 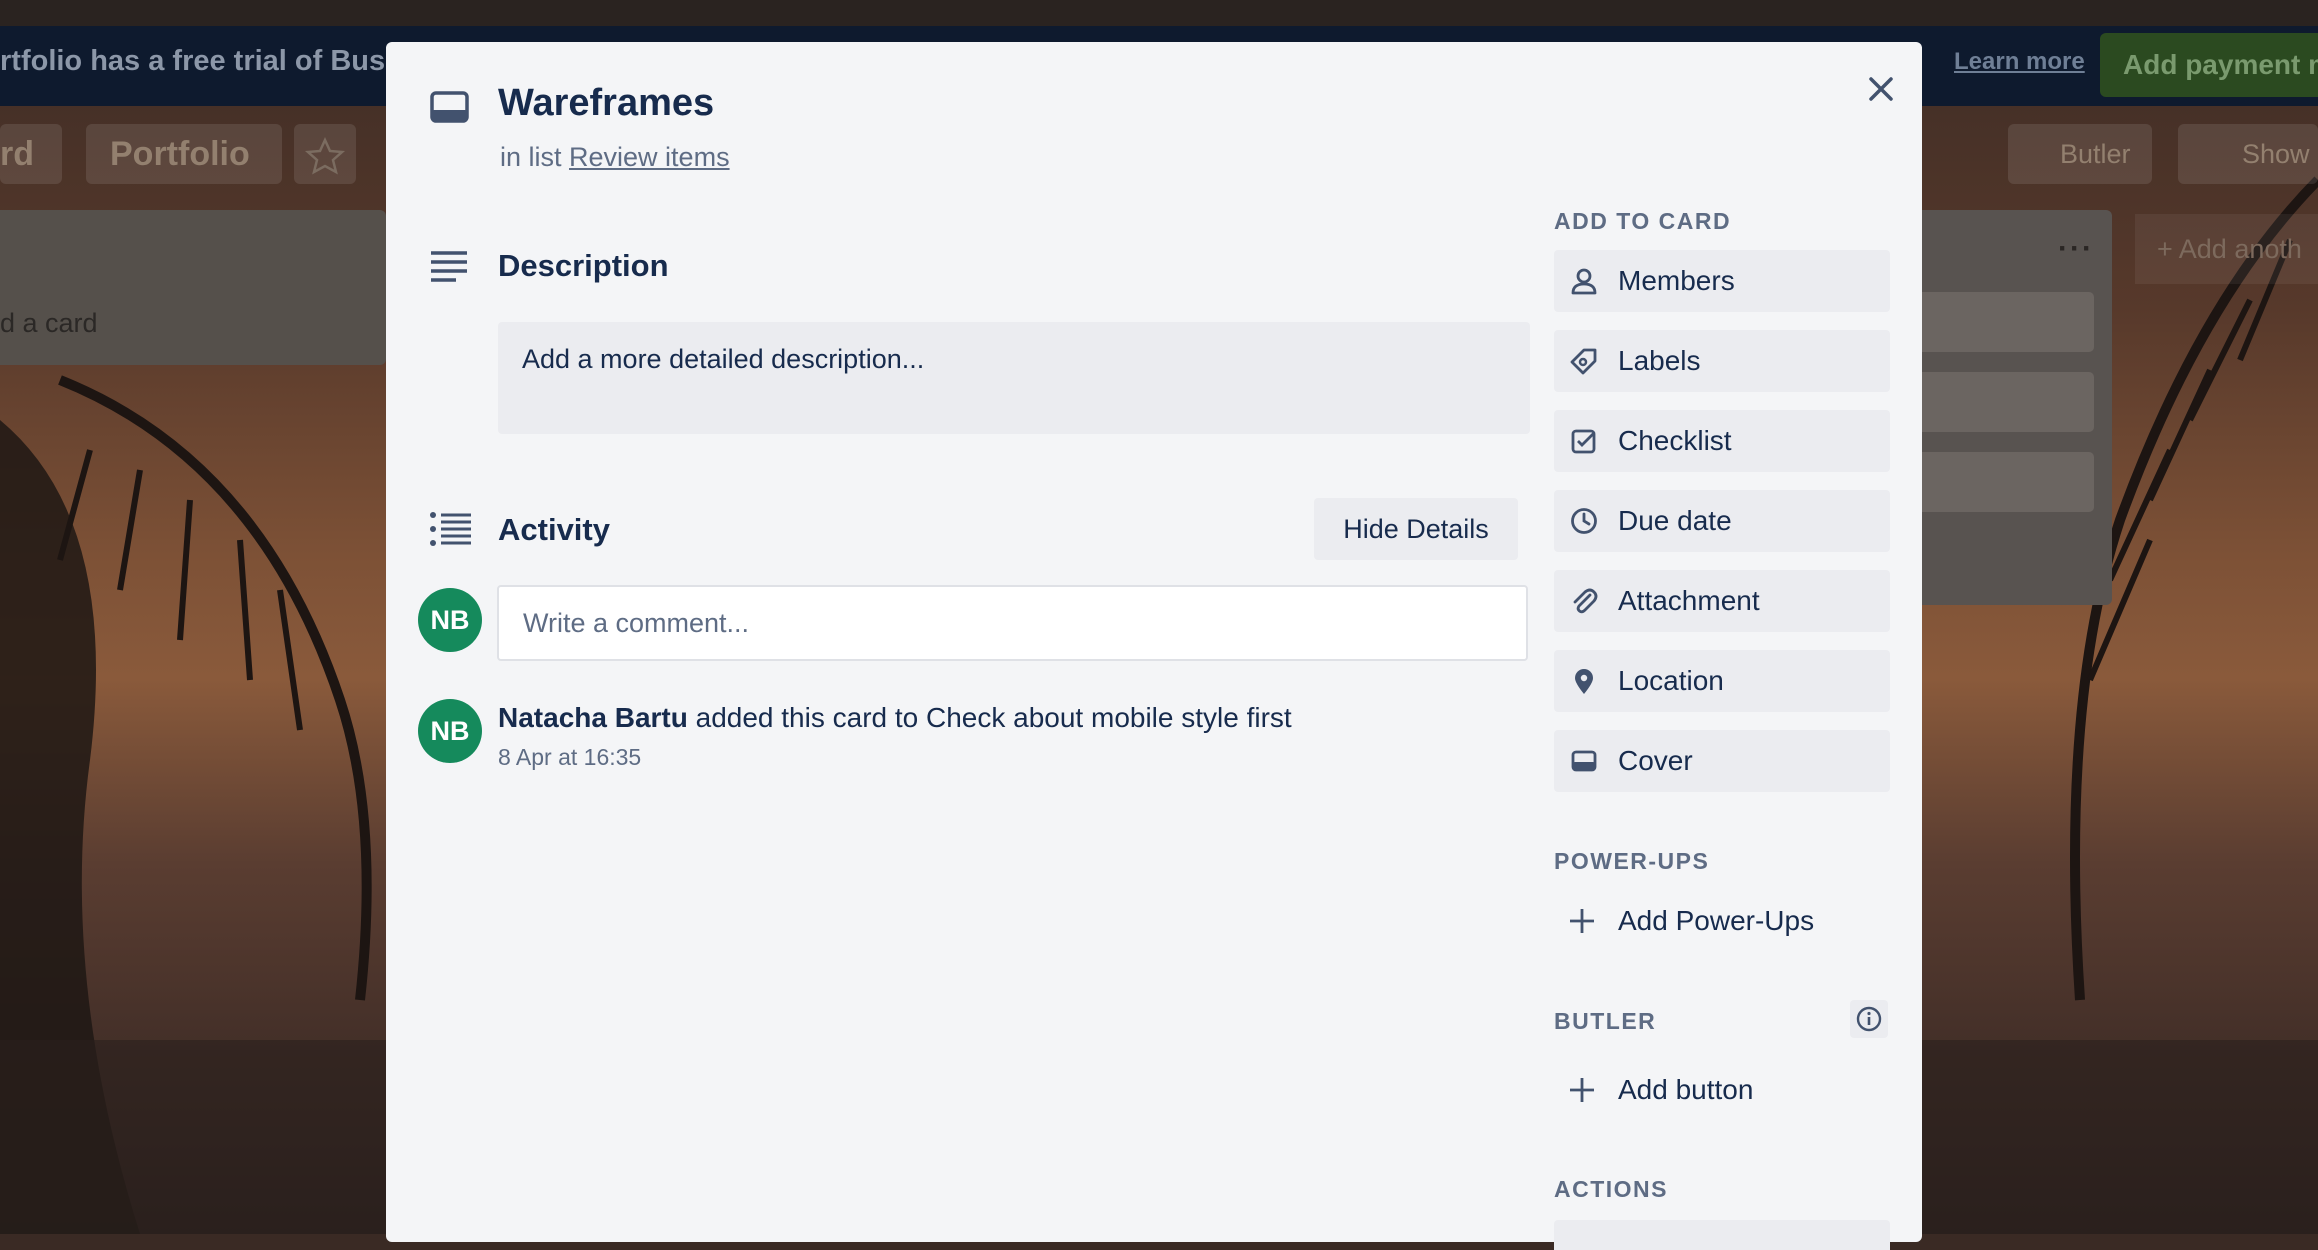 I want to click on butler-info-button, so click(x=1869, y=1019).